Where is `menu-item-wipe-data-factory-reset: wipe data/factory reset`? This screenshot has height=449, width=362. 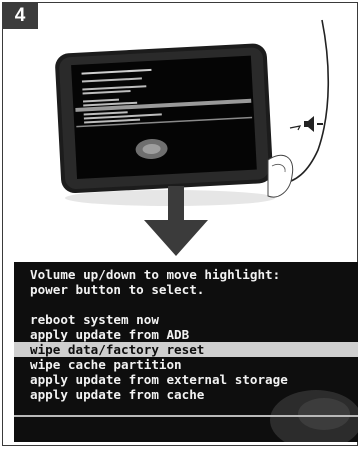
menu-item-wipe-data-factory-reset: wipe data/factory reset is located at coordinates (117, 349).